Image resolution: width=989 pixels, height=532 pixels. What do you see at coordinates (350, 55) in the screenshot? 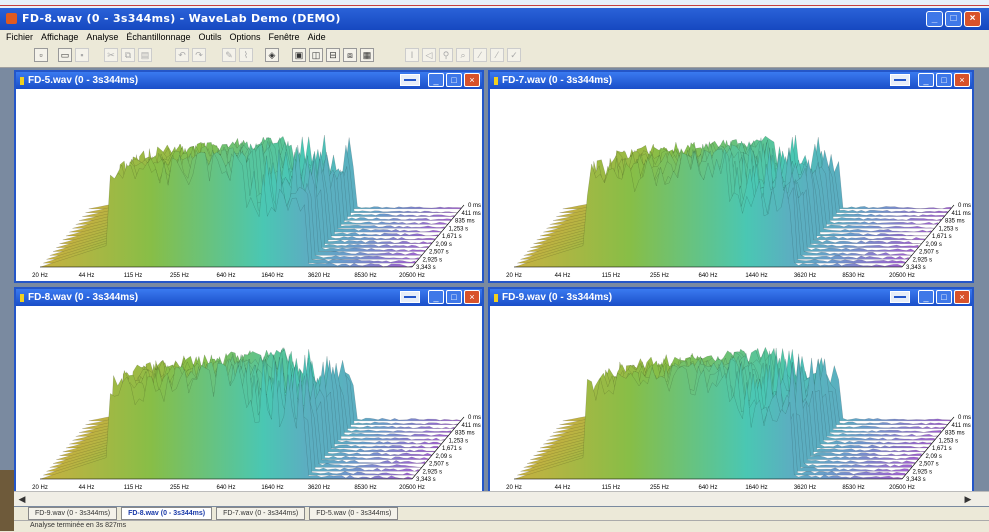
I see `cascade-icon: ⧈` at bounding box center [350, 55].